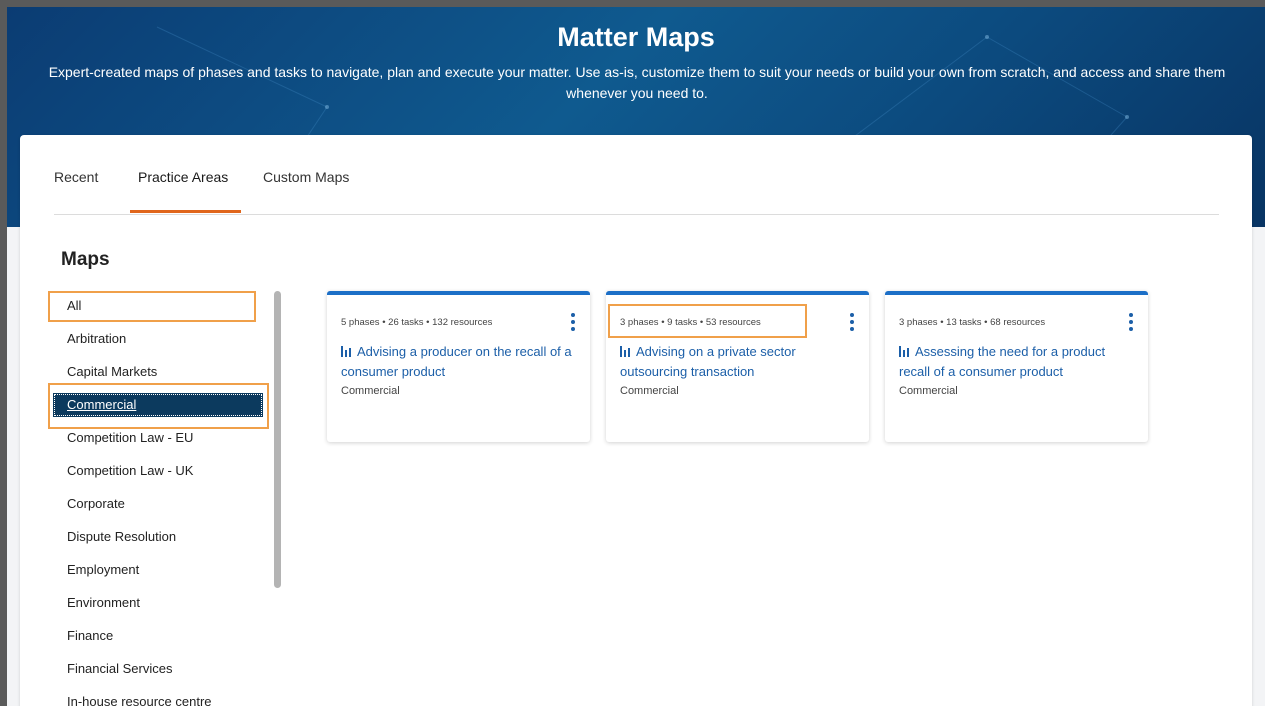 This screenshot has height=706, width=1265. Describe the element at coordinates (183, 177) in the screenshot. I see `tab-practice-areas: Practice Areas` at that location.